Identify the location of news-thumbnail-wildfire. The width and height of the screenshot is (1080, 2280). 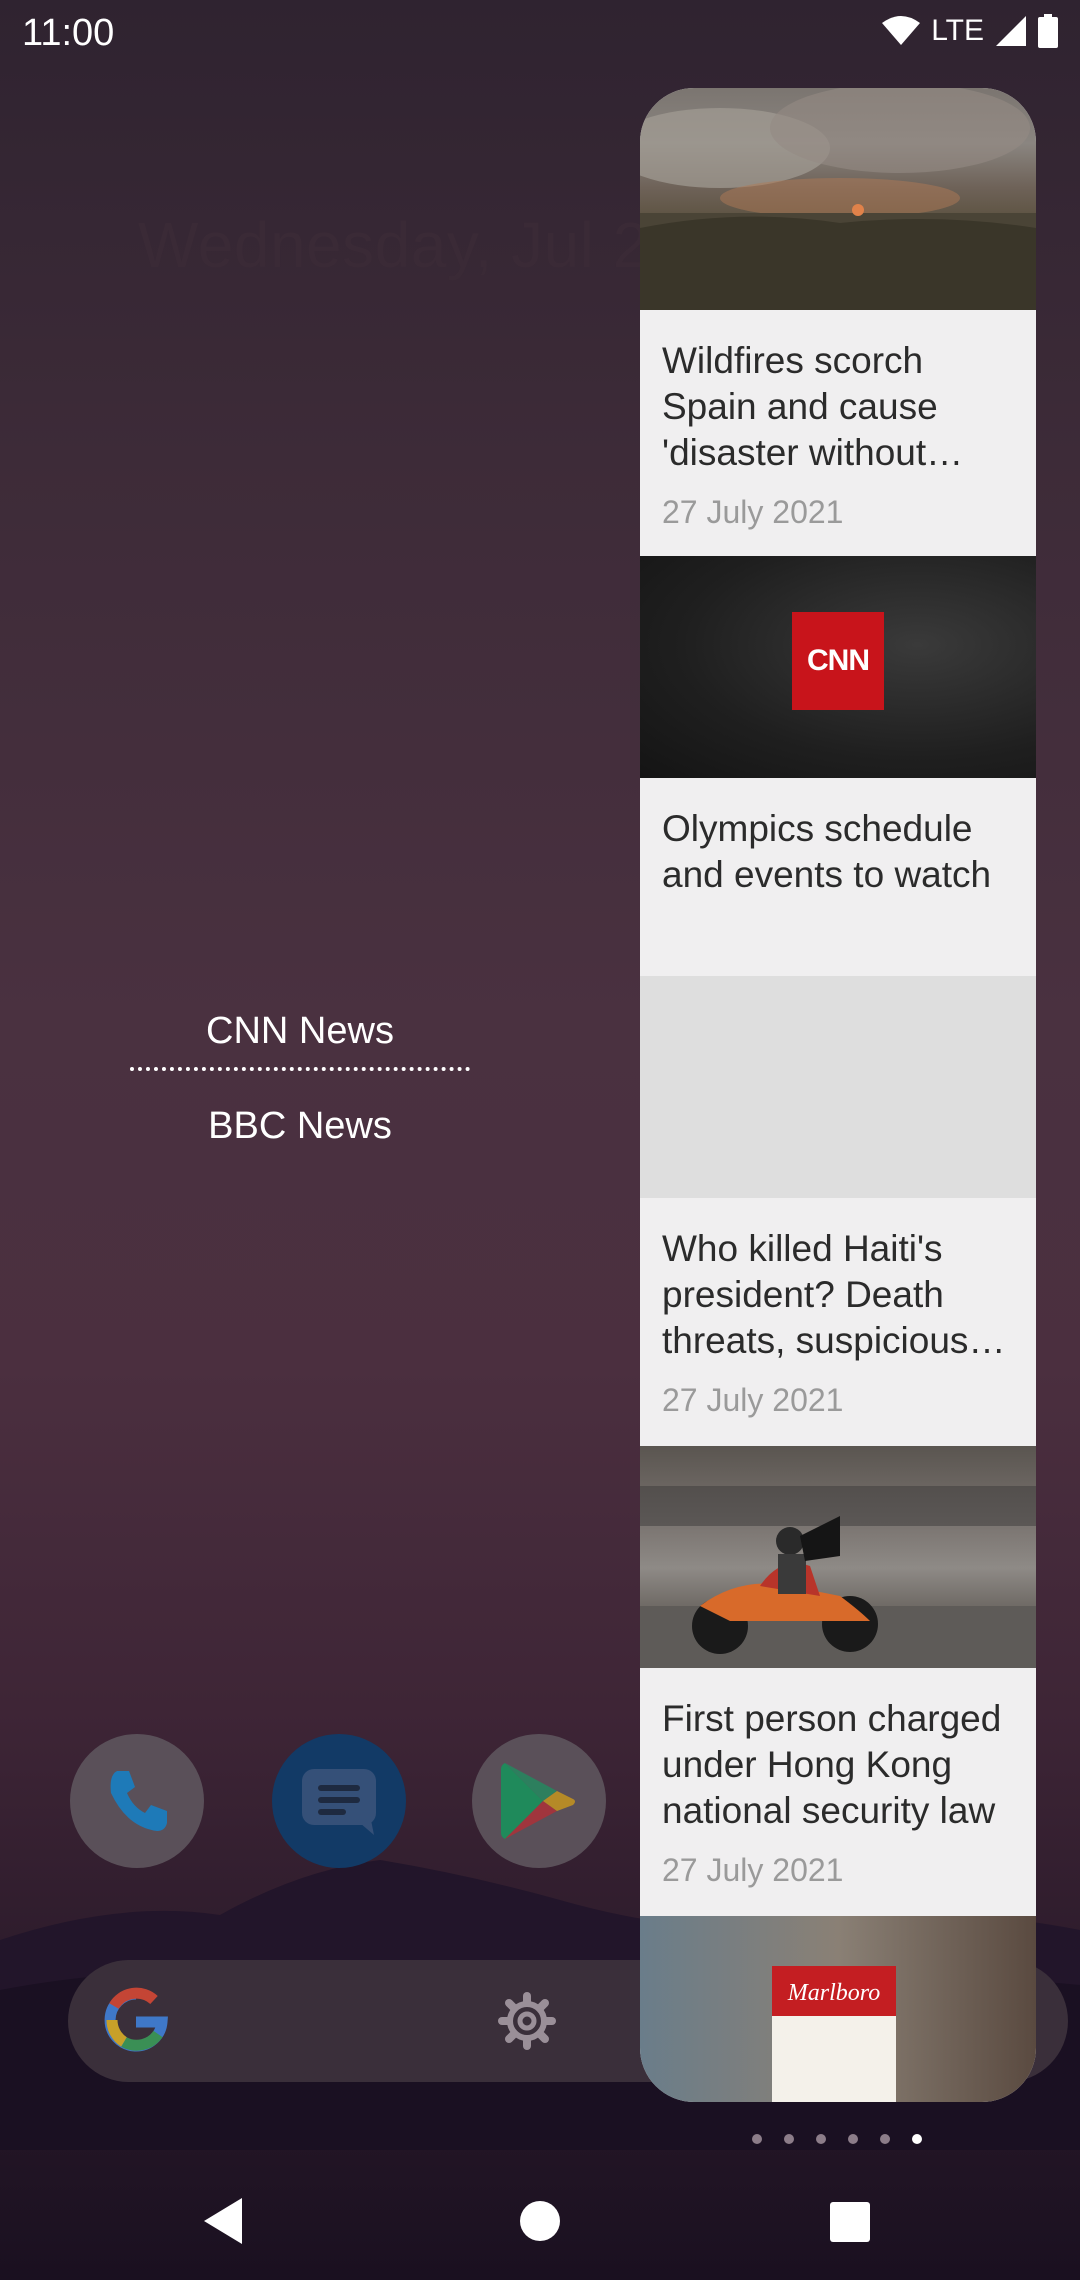
(838, 199).